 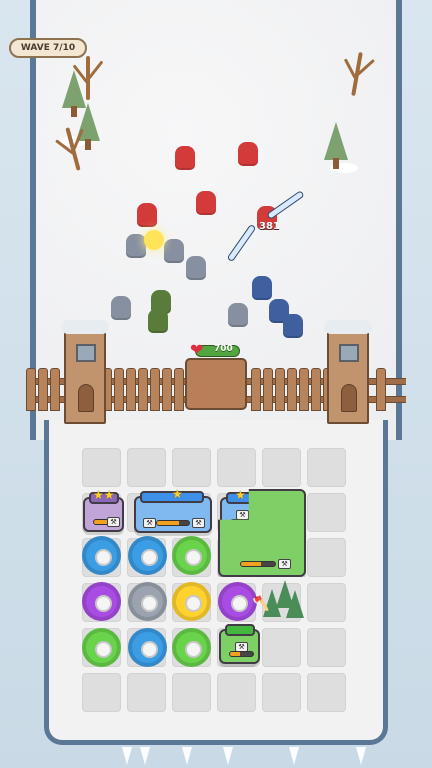 What do you see at coordinates (48, 48) in the screenshot?
I see `wave-indicator: WAVE 7/10` at bounding box center [48, 48].